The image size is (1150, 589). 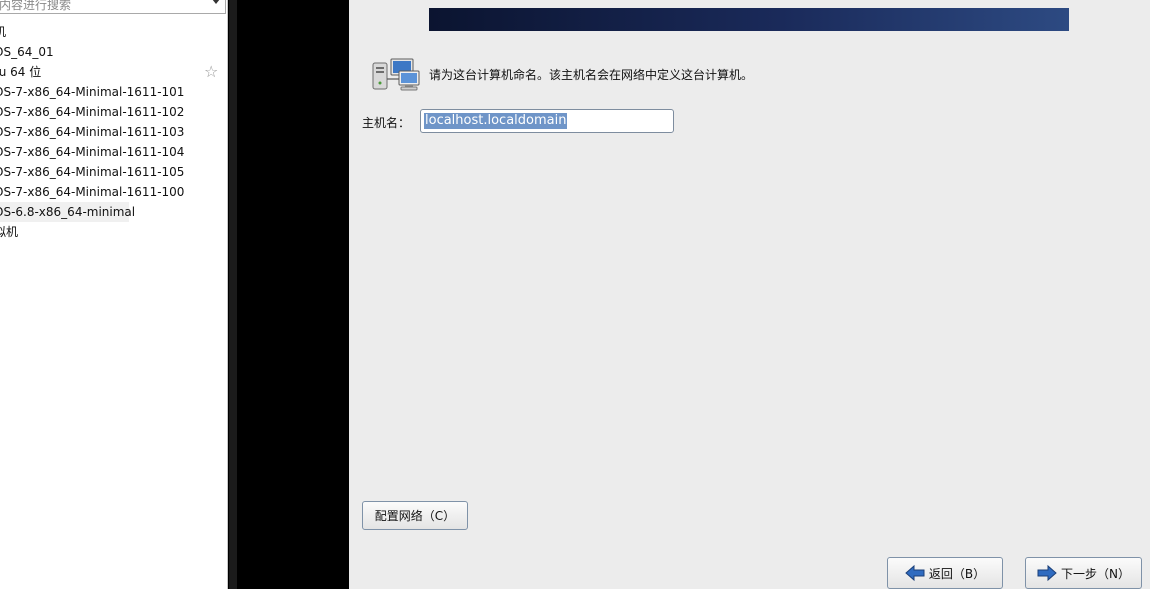 I want to click on panel-divider, so click(x=233, y=294).